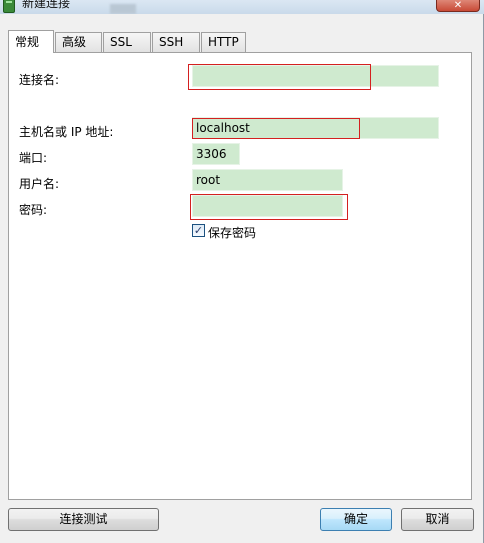 Image resolution: width=484 pixels, height=543 pixels. Describe the element at coordinates (9, 6) in the screenshot. I see `app-icon` at that location.